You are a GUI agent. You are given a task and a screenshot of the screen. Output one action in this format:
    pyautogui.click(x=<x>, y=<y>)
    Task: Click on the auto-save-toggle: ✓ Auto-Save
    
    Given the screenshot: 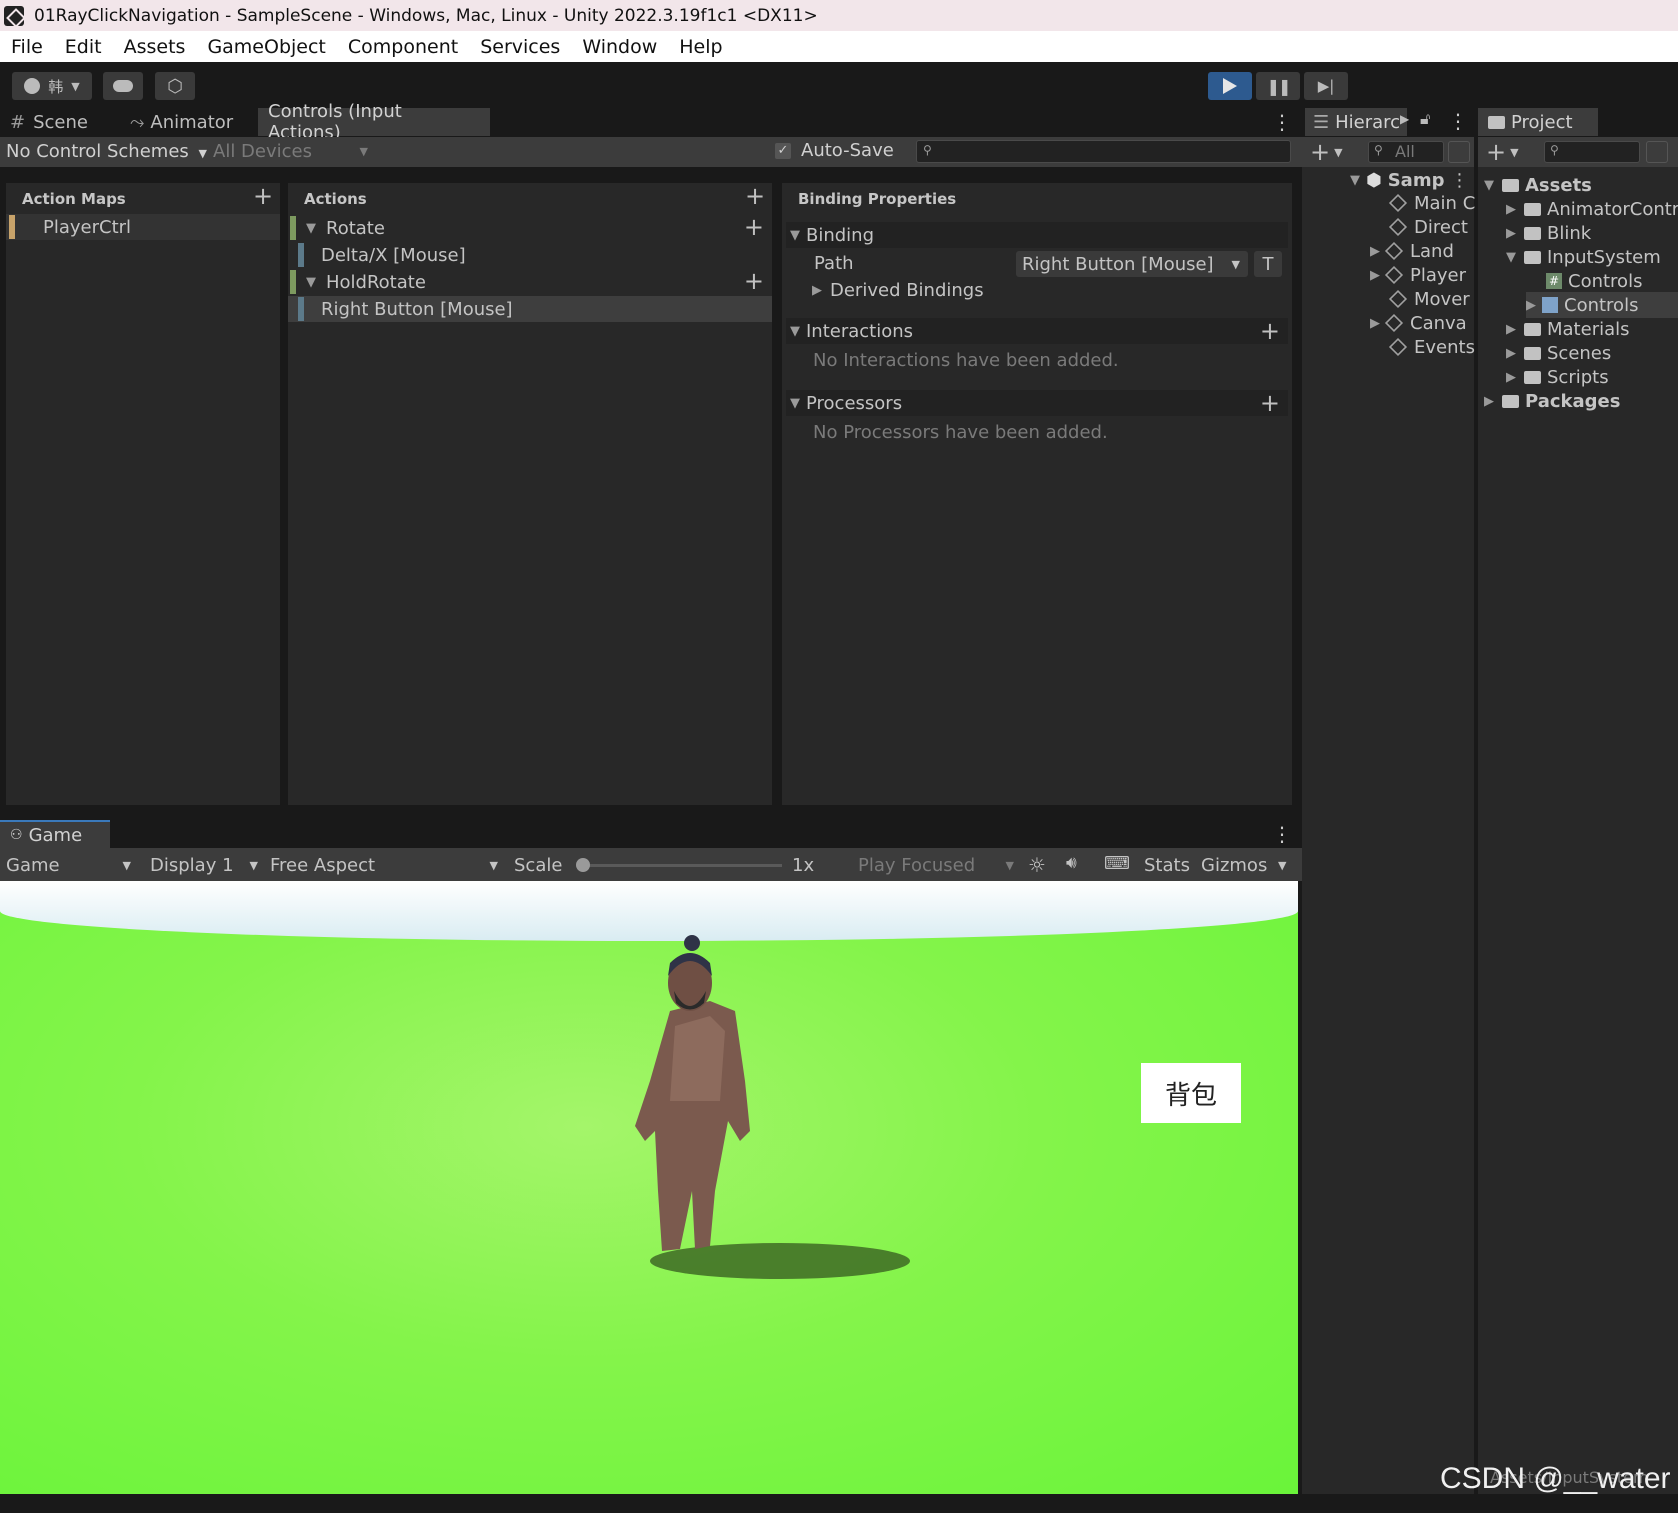 What is the action you would take?
    pyautogui.click(x=834, y=150)
    